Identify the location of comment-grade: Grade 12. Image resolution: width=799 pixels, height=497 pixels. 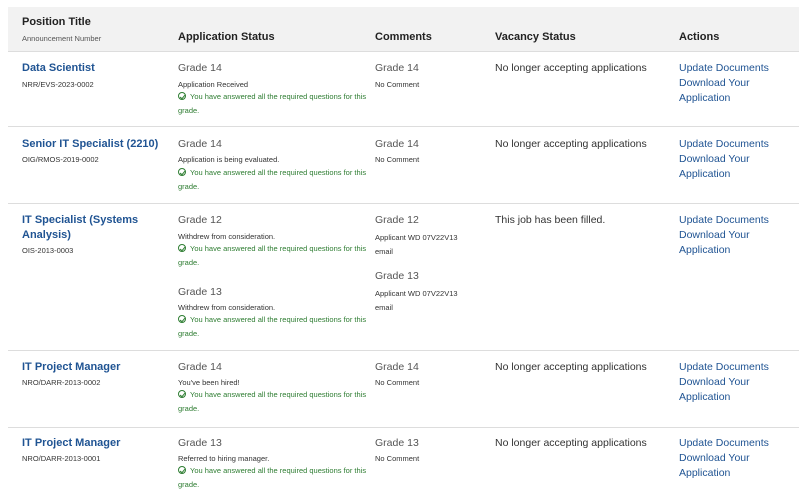
(397, 220).